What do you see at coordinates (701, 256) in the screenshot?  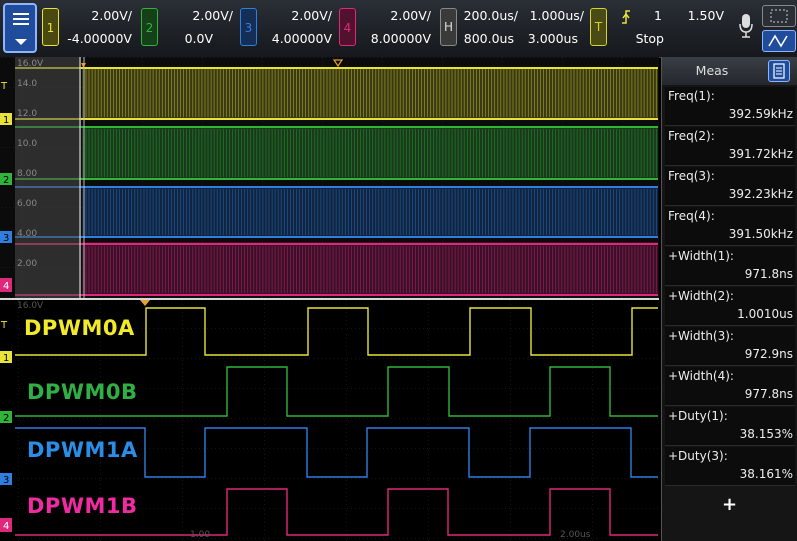 I see `measurement-label: +Width(1):` at bounding box center [701, 256].